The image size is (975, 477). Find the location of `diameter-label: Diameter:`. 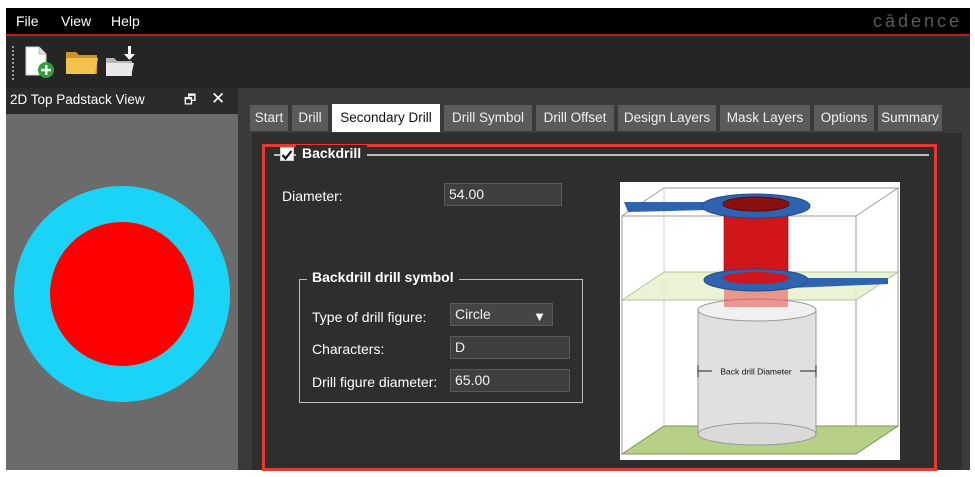

diameter-label: Diameter: is located at coordinates (312, 196).